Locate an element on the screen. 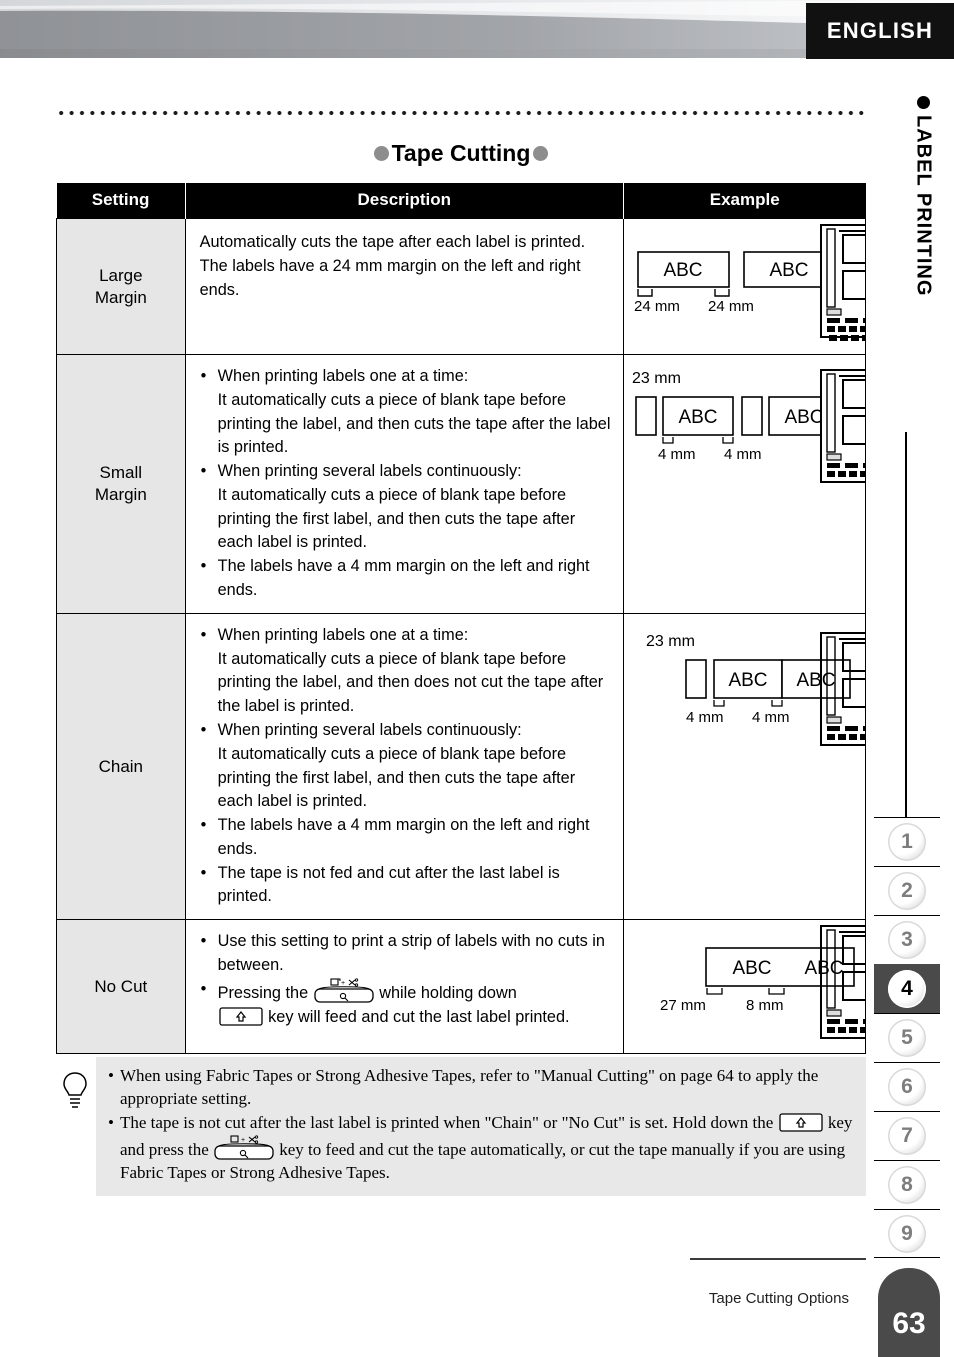 This screenshot has height=1357, width=954. setting-name-chain: Chain is located at coordinates (121, 766).